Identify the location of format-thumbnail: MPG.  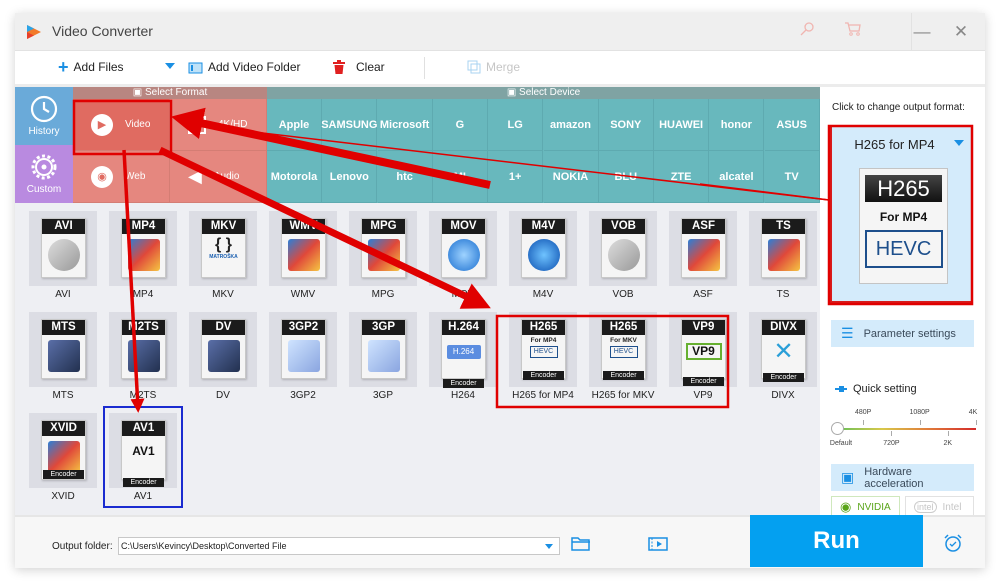
(383, 248).